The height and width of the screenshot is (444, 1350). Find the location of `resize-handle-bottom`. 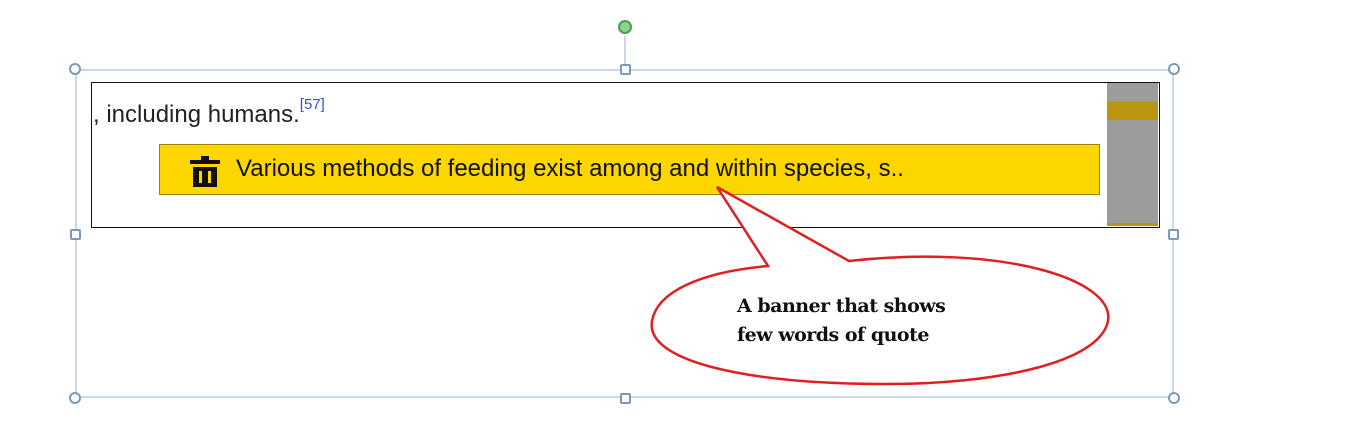

resize-handle-bottom is located at coordinates (625, 398).